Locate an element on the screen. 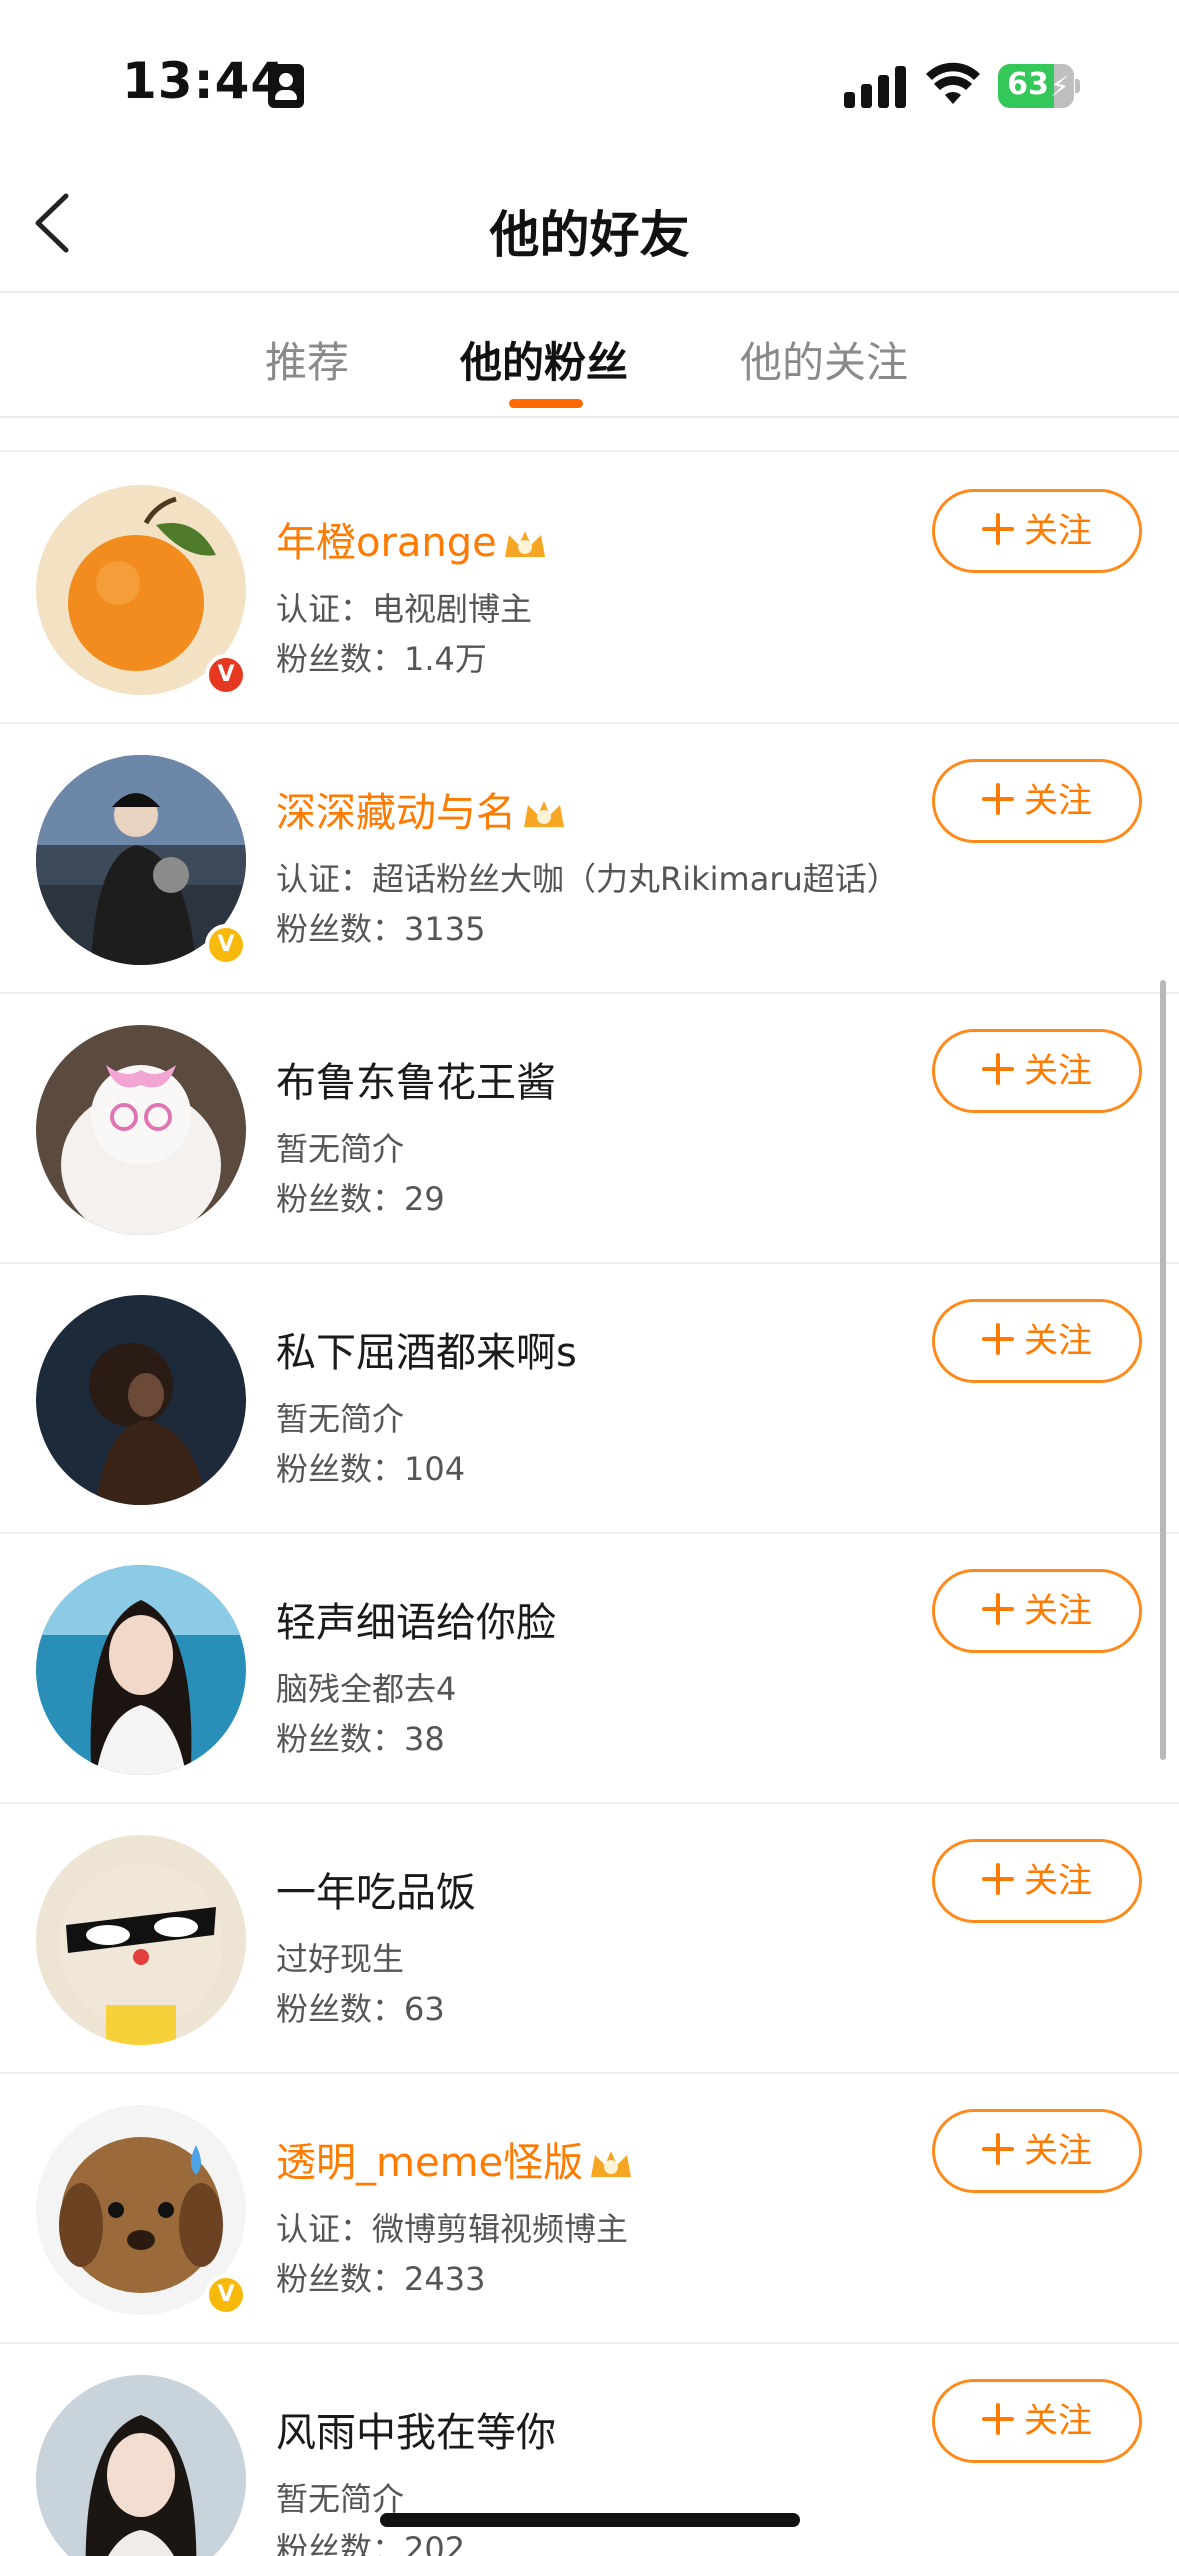  fan-count: 粉丝数：3135 is located at coordinates (381, 929).